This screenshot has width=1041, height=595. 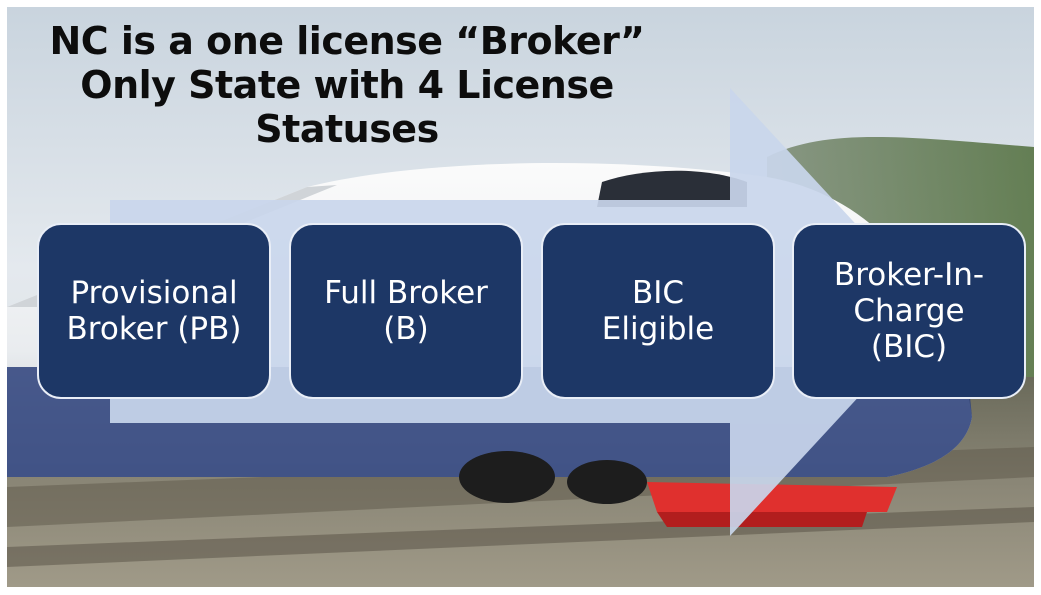 I want to click on status-label: Provisional Broker (PB), so click(x=154, y=311).